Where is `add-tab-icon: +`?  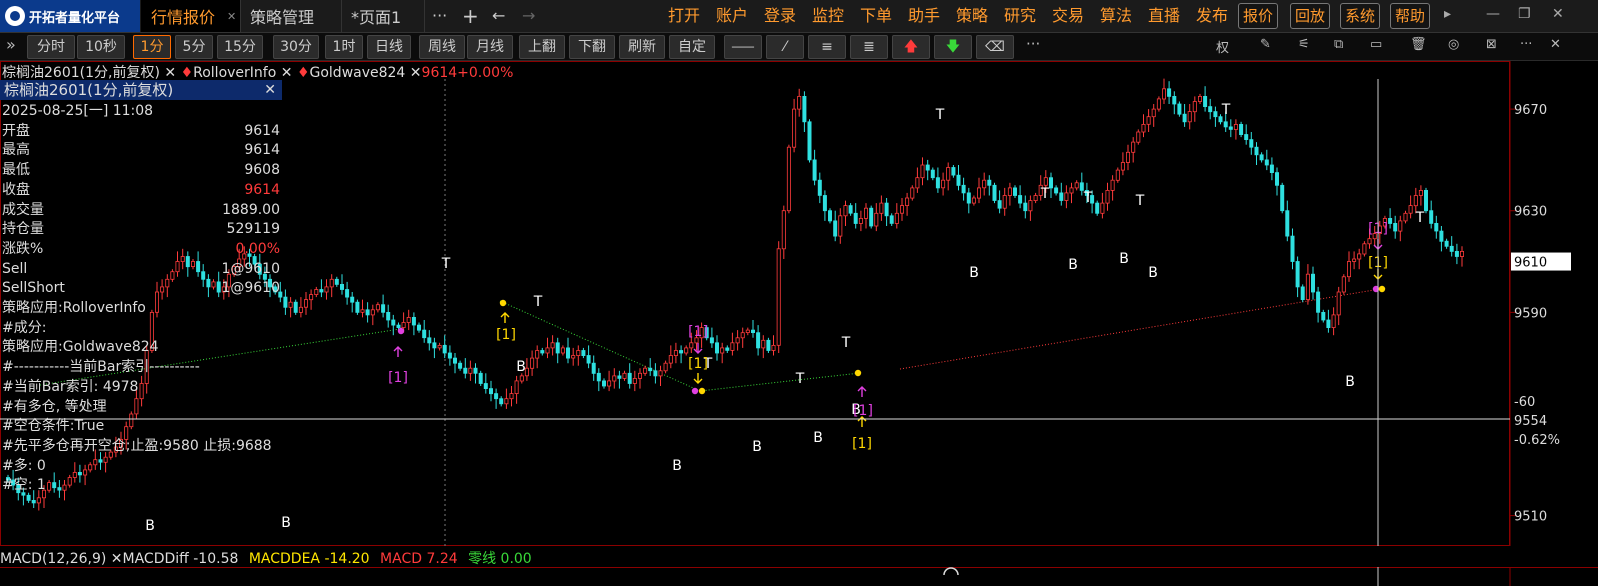
add-tab-icon: + is located at coordinates (470, 16).